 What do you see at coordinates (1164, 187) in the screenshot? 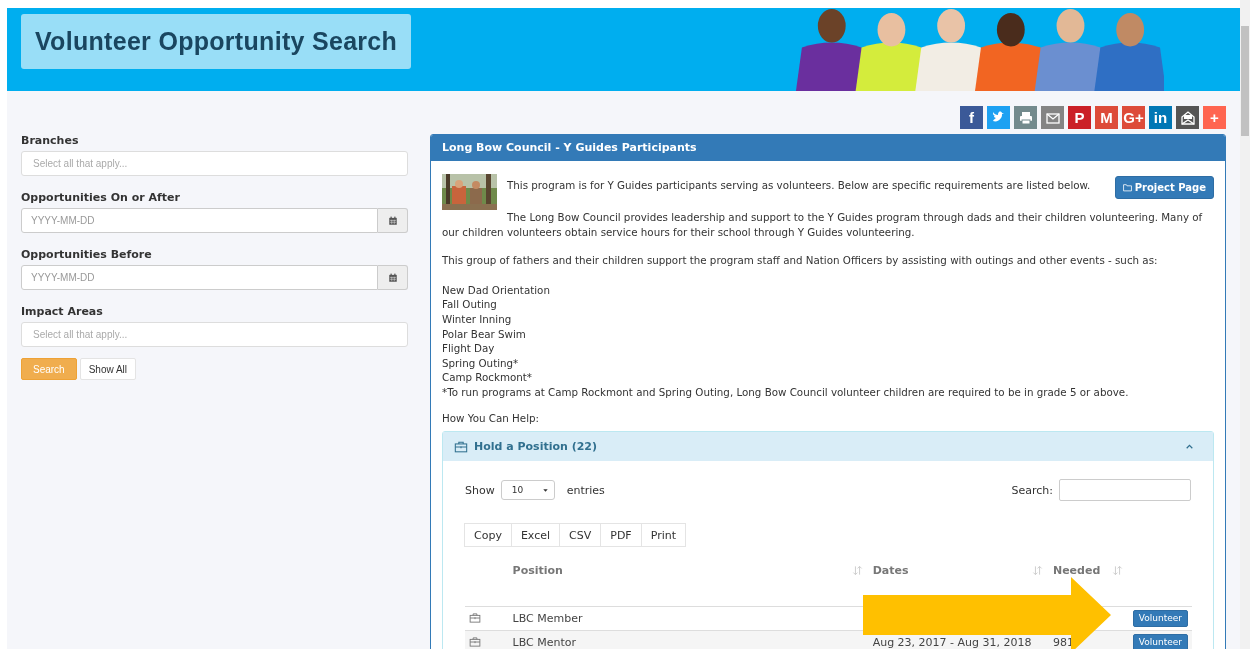
I see `project-page-button: Project Page` at bounding box center [1164, 187].